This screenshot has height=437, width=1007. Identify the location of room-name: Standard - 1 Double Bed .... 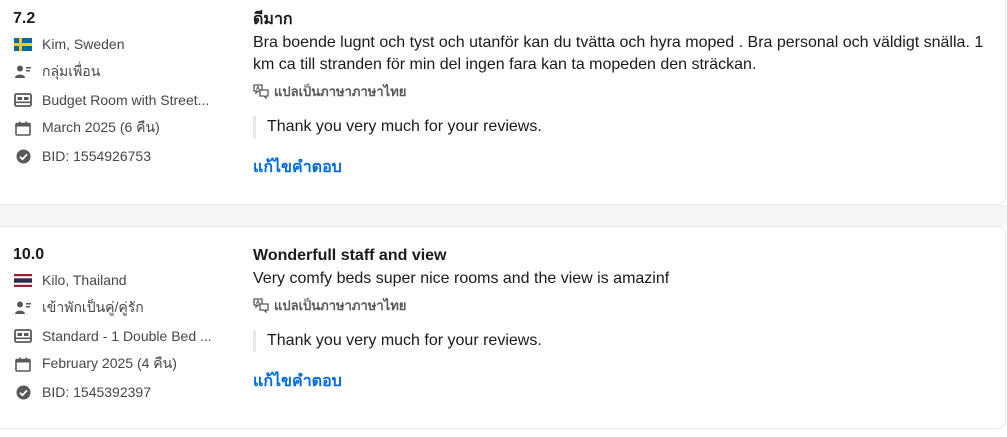
(127, 336).